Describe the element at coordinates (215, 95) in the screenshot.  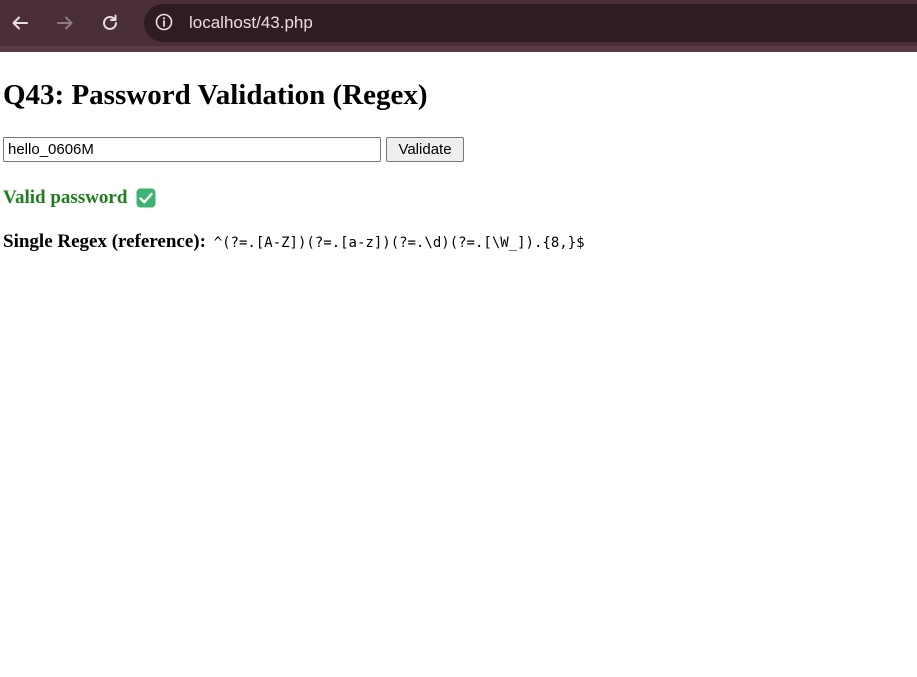
I see `page-title: Q43: Password Validation (Regex)` at that location.